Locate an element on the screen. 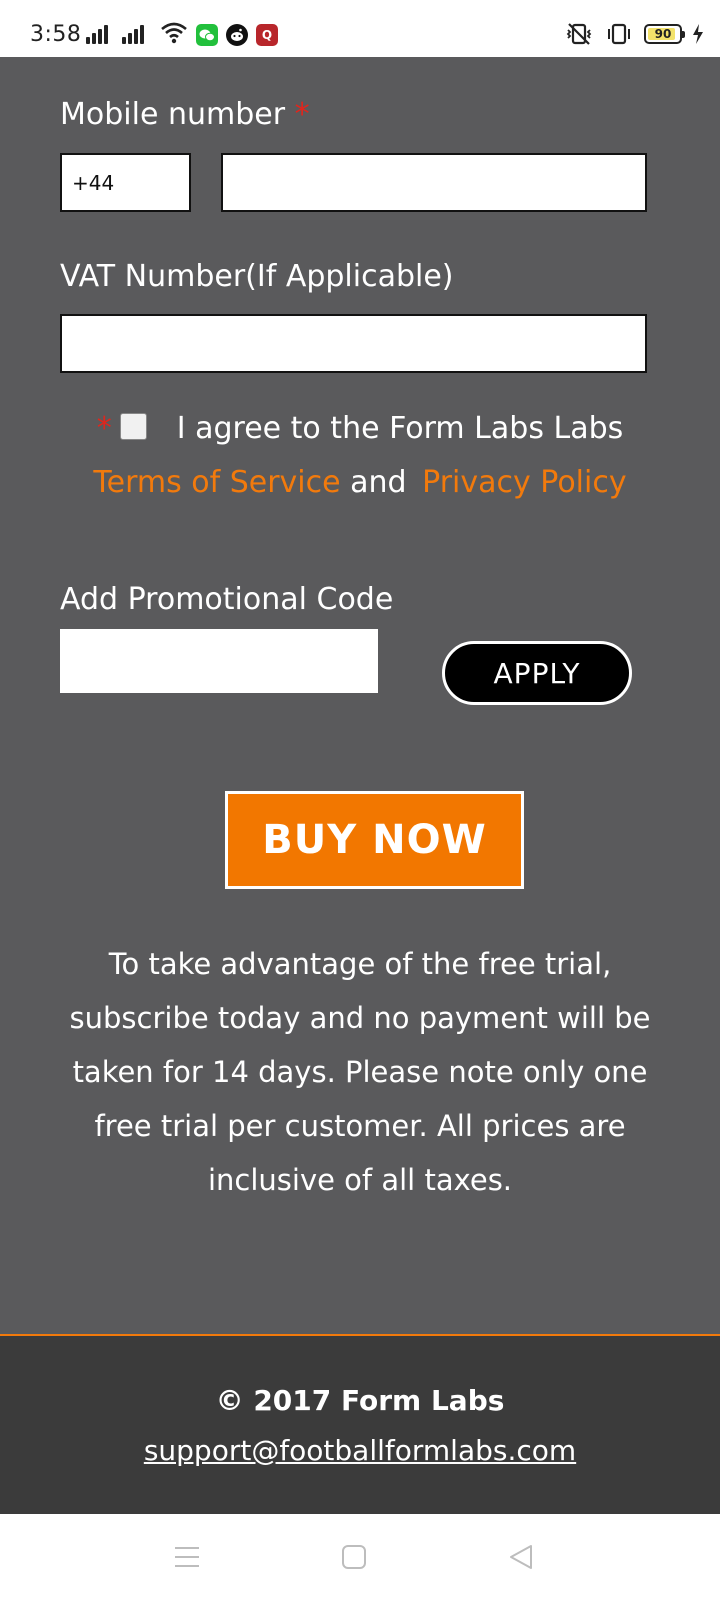 The width and height of the screenshot is (720, 1600). status-time: 3:58 is located at coordinates (56, 34).